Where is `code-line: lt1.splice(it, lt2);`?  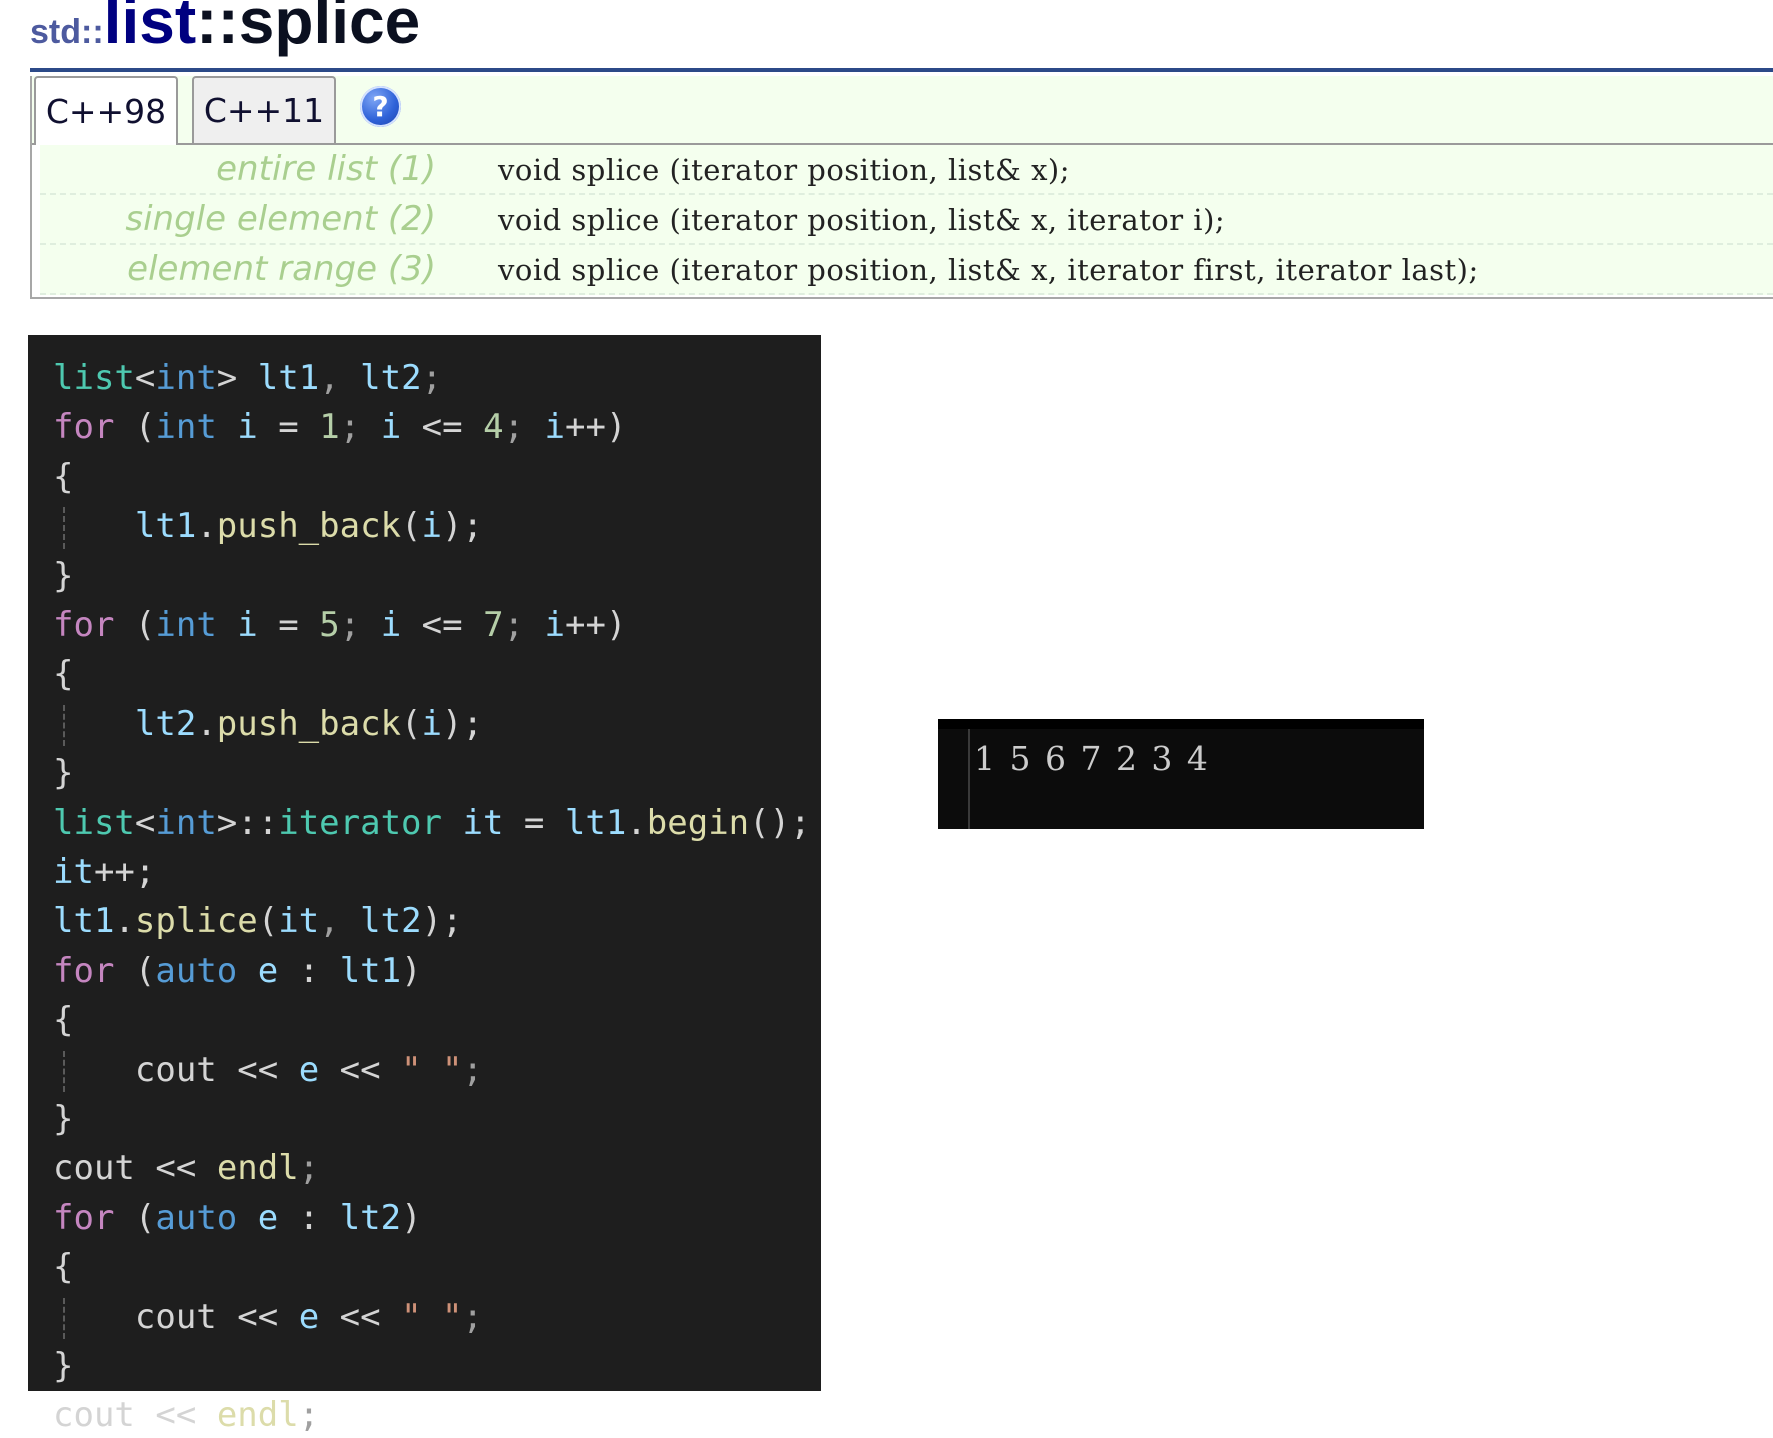
code-line: lt1.splice(it, lt2); is located at coordinates (258, 921).